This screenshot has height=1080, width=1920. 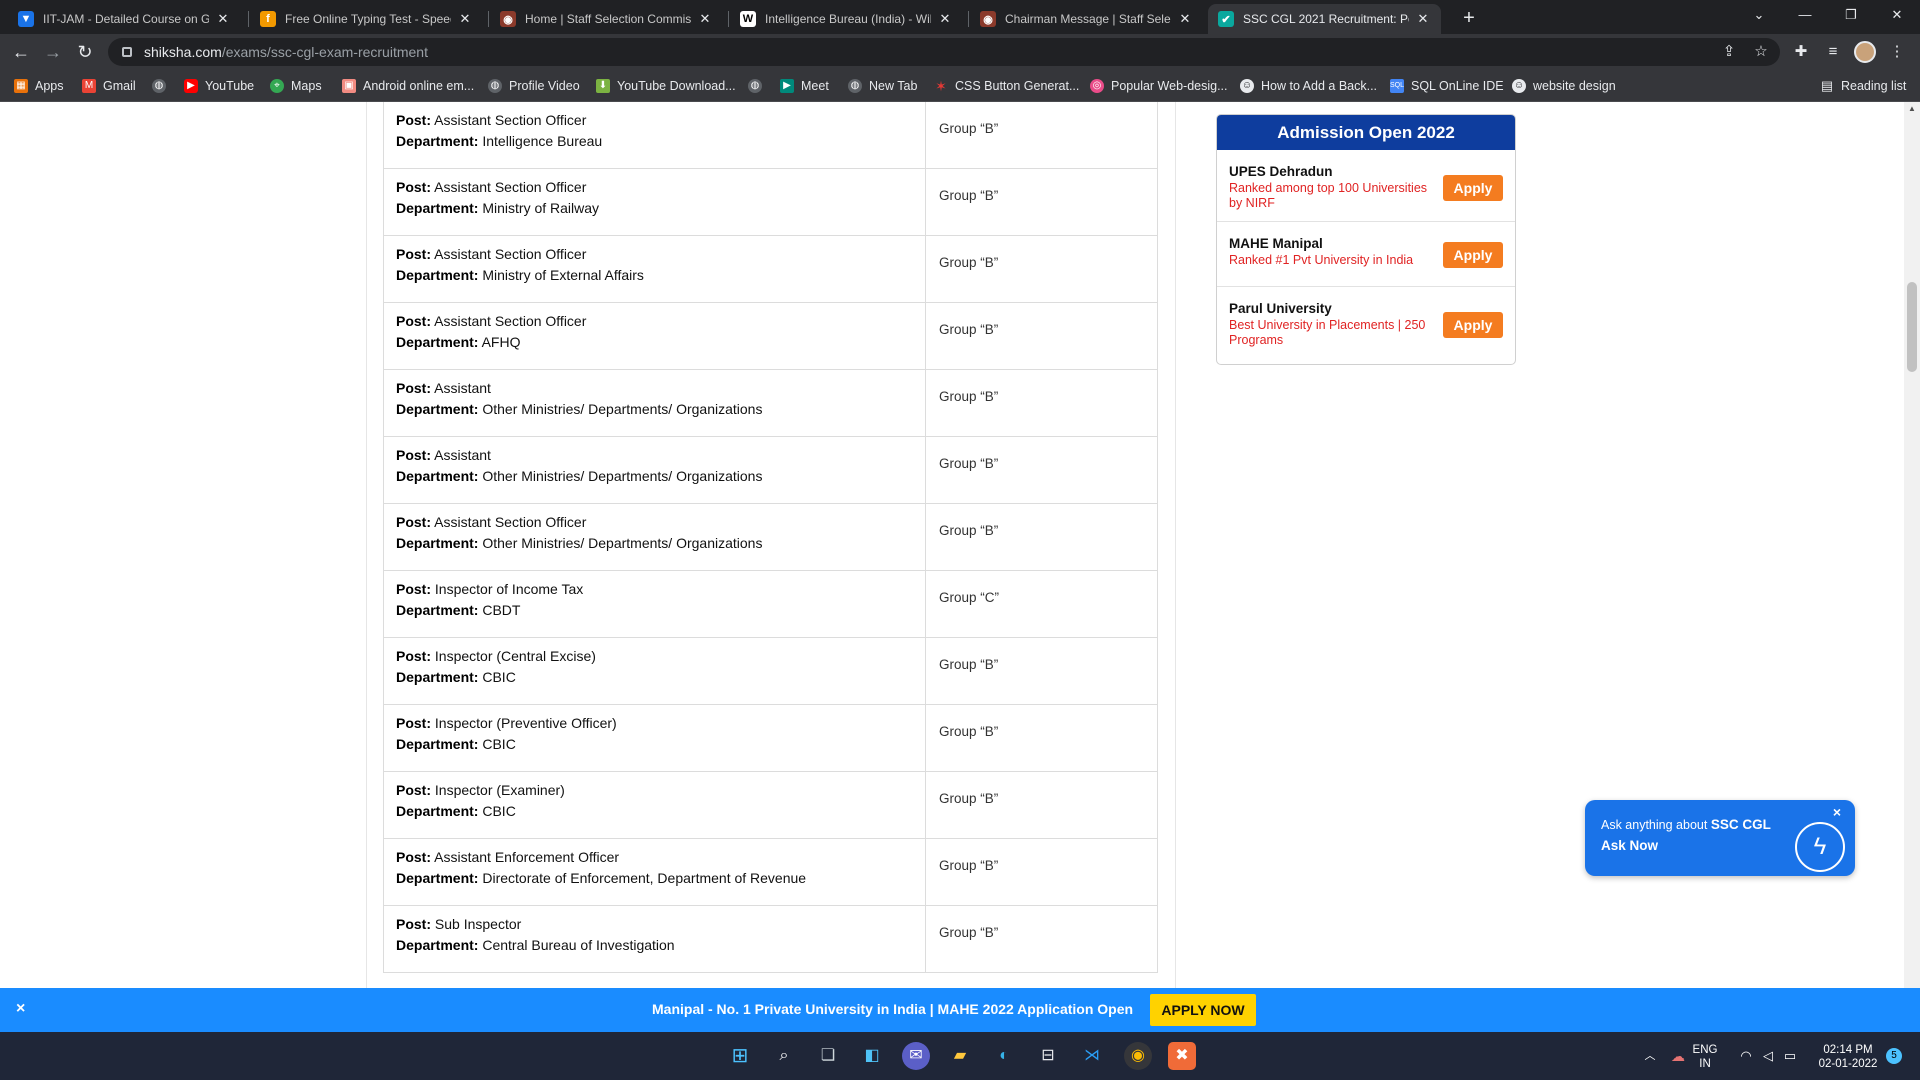 I want to click on url-path: /exams/ssc-cgl-exam-recruitment, so click(x=324, y=52).